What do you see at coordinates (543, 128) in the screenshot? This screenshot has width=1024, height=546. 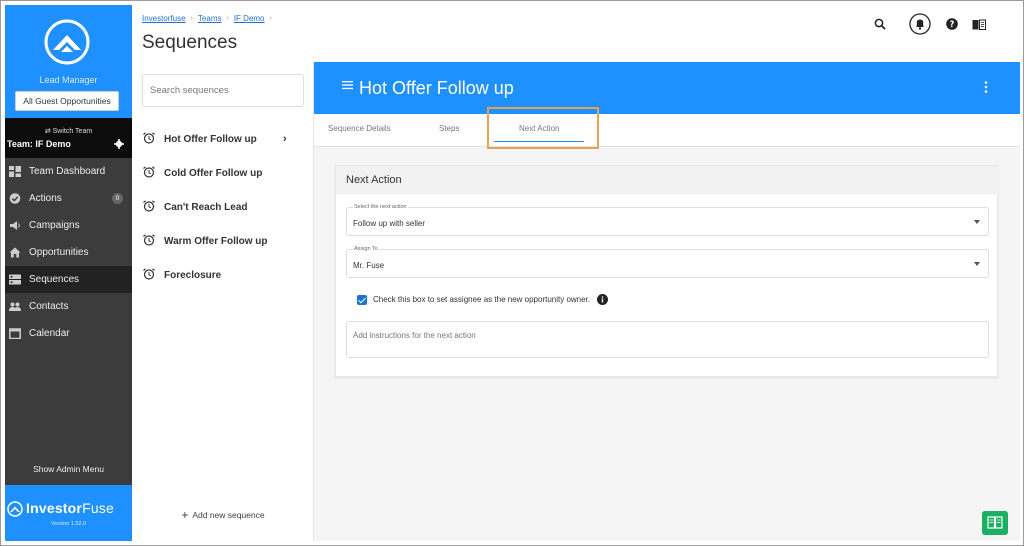 I see `tab-highlight-box` at bounding box center [543, 128].